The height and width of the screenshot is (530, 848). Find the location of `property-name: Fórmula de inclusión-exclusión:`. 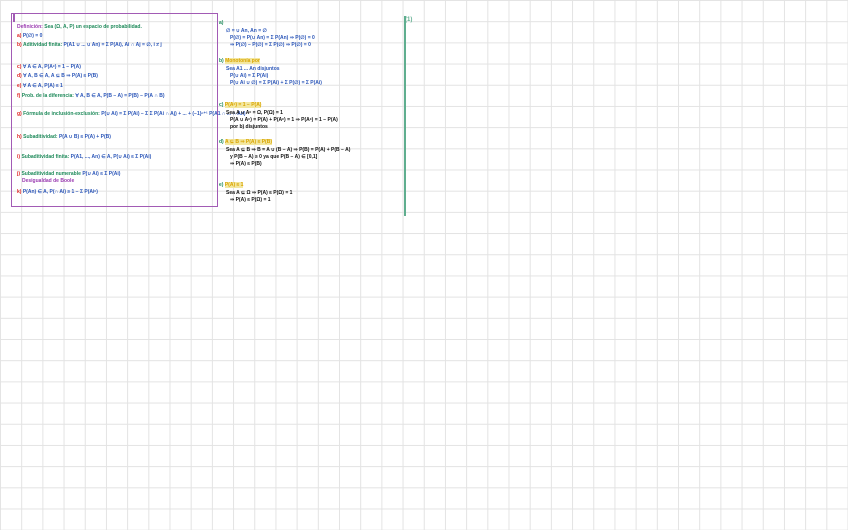

property-name: Fórmula de inclusión-exclusión: is located at coordinates (61, 114).